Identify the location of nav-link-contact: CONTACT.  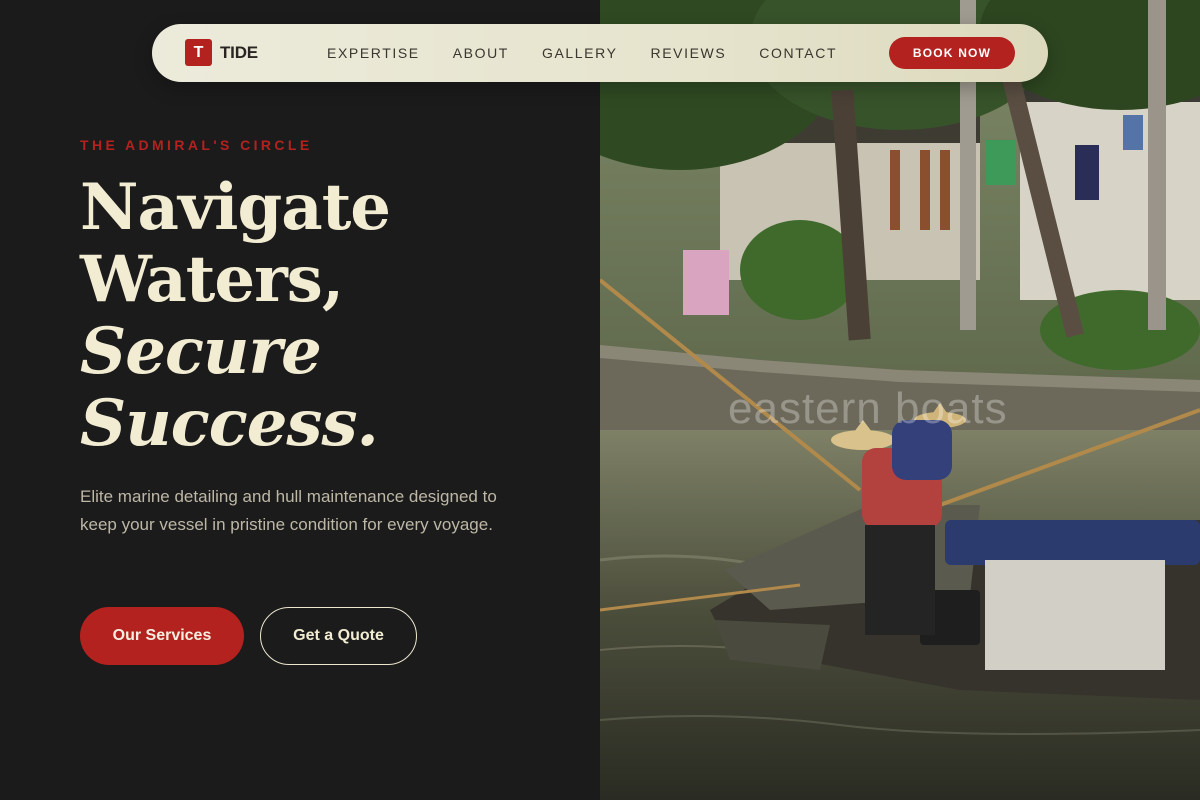
(798, 53).